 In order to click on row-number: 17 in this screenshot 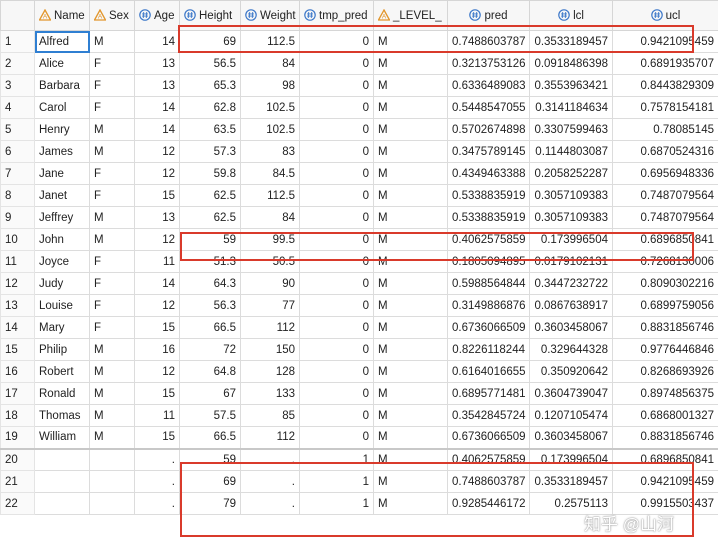, I will do `click(17, 393)`.